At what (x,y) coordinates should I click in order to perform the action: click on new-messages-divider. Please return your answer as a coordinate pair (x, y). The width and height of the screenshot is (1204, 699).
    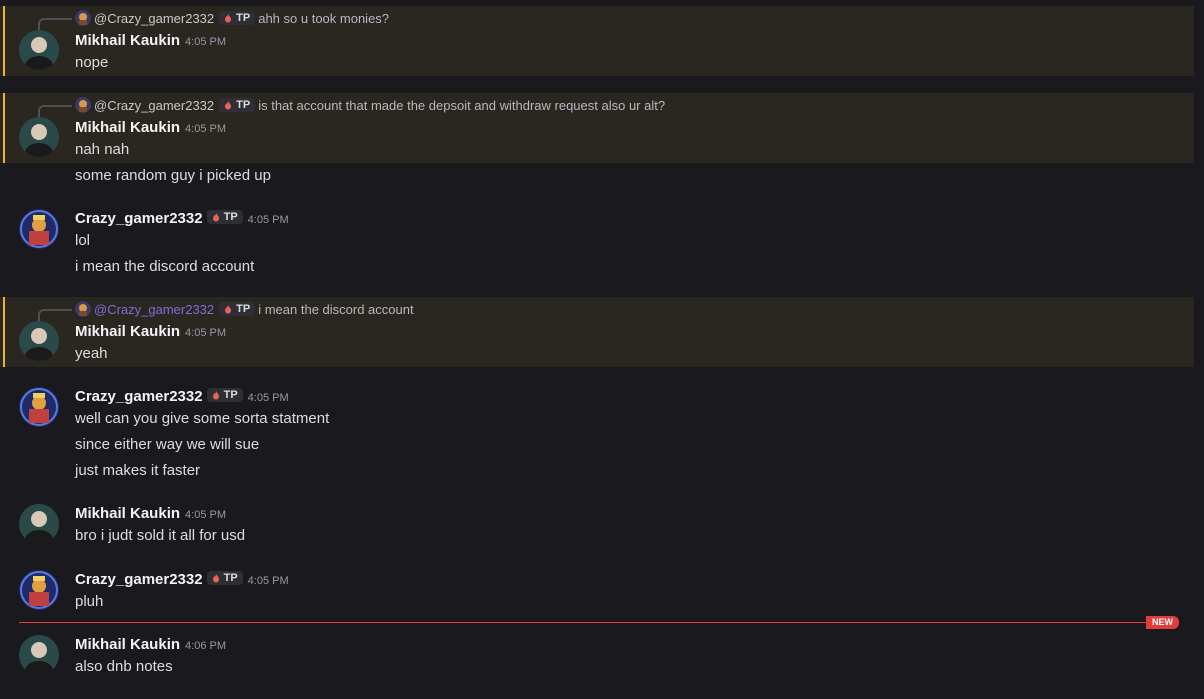
    Looking at the image, I should click on (587, 622).